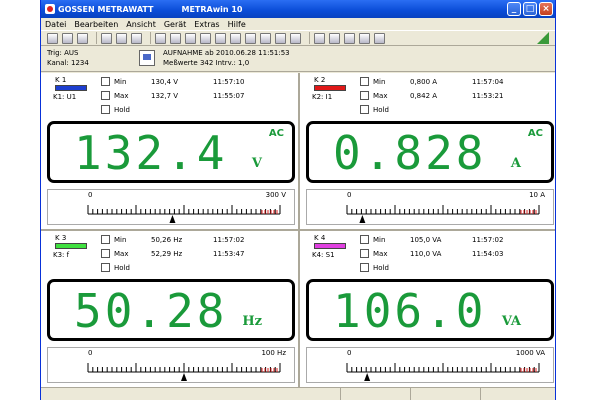 The width and height of the screenshot is (600, 400). I want to click on max-value: 52,29 Hz, so click(167, 254).